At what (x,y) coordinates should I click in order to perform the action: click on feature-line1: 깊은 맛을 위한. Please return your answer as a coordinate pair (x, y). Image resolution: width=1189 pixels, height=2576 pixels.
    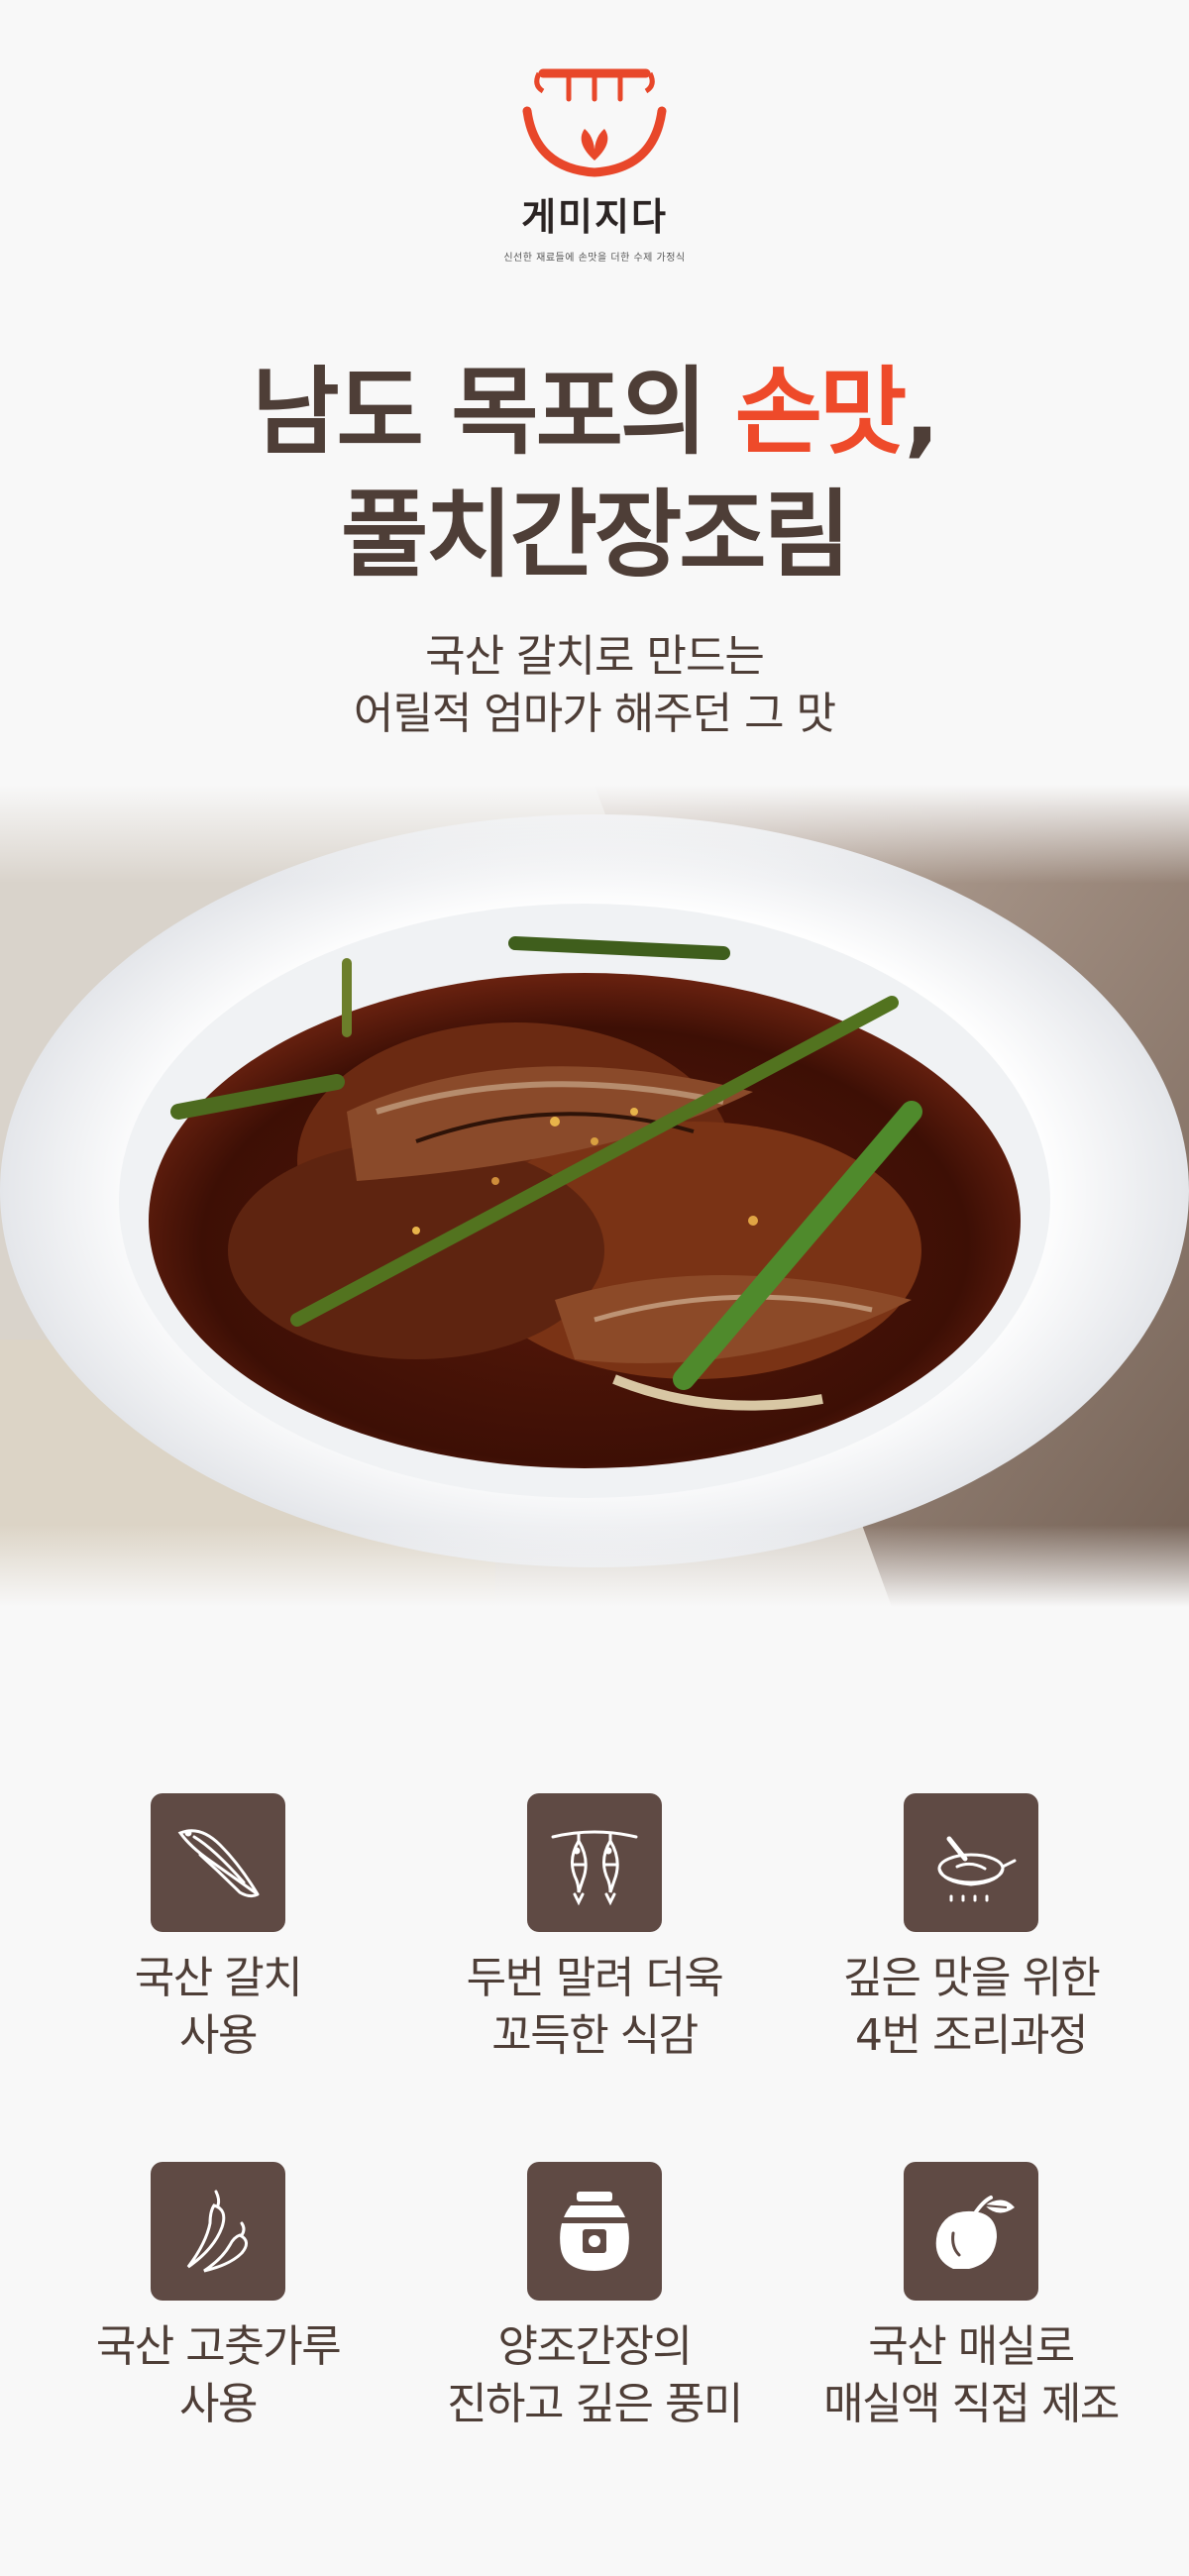
    Looking at the image, I should click on (971, 1978).